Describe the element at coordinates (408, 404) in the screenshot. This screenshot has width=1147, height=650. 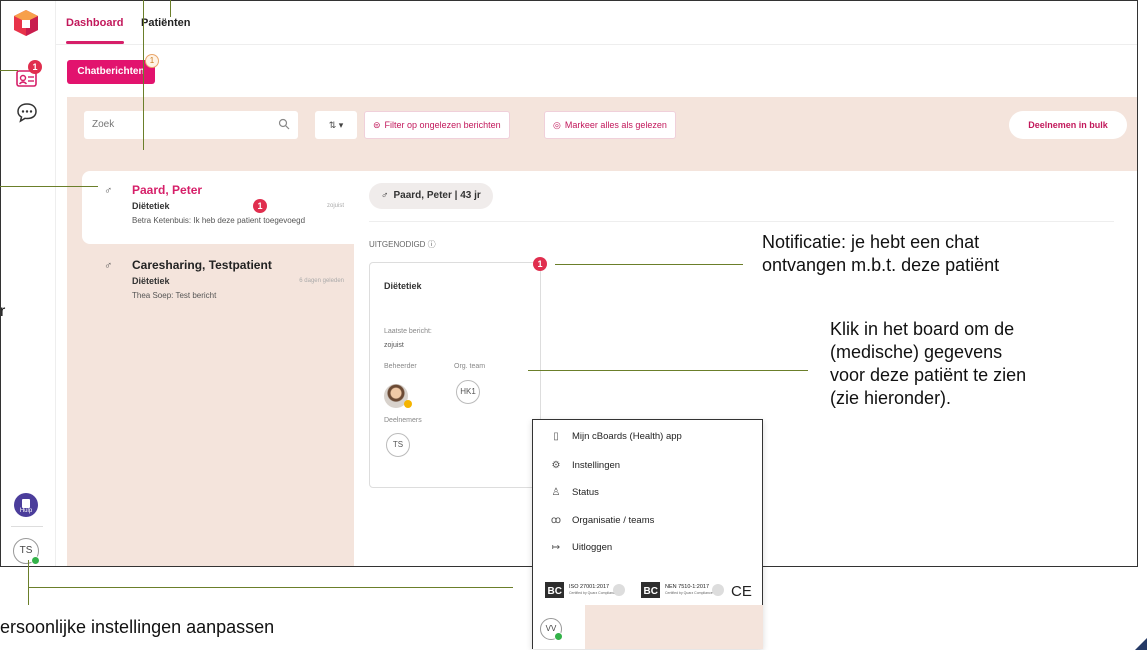
I see `owner-status-dot` at that location.